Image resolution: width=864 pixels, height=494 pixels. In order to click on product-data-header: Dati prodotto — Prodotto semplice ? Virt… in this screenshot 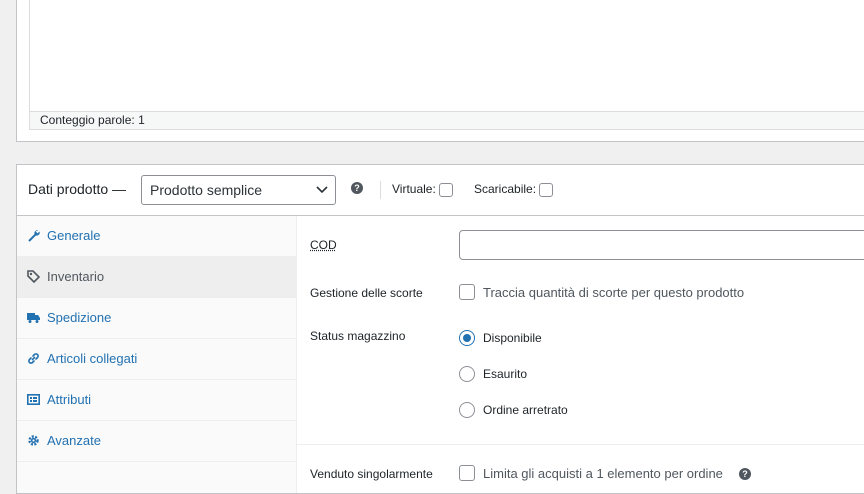, I will do `click(440, 190)`.